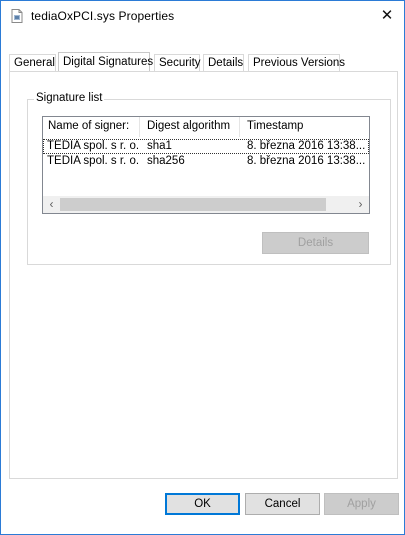 The image size is (405, 535). I want to click on file-icon, so click(17, 16).